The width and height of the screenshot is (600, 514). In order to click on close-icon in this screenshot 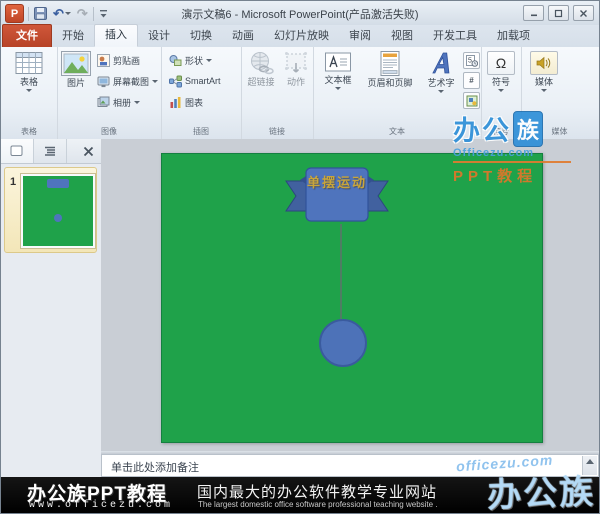, I will do `click(583, 13)`.